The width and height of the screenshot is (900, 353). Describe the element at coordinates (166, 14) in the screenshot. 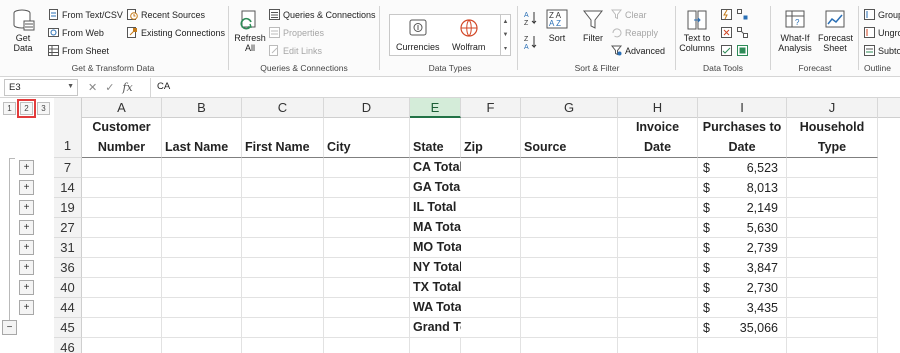

I see `recent-sources-button: Recent Sources` at that location.